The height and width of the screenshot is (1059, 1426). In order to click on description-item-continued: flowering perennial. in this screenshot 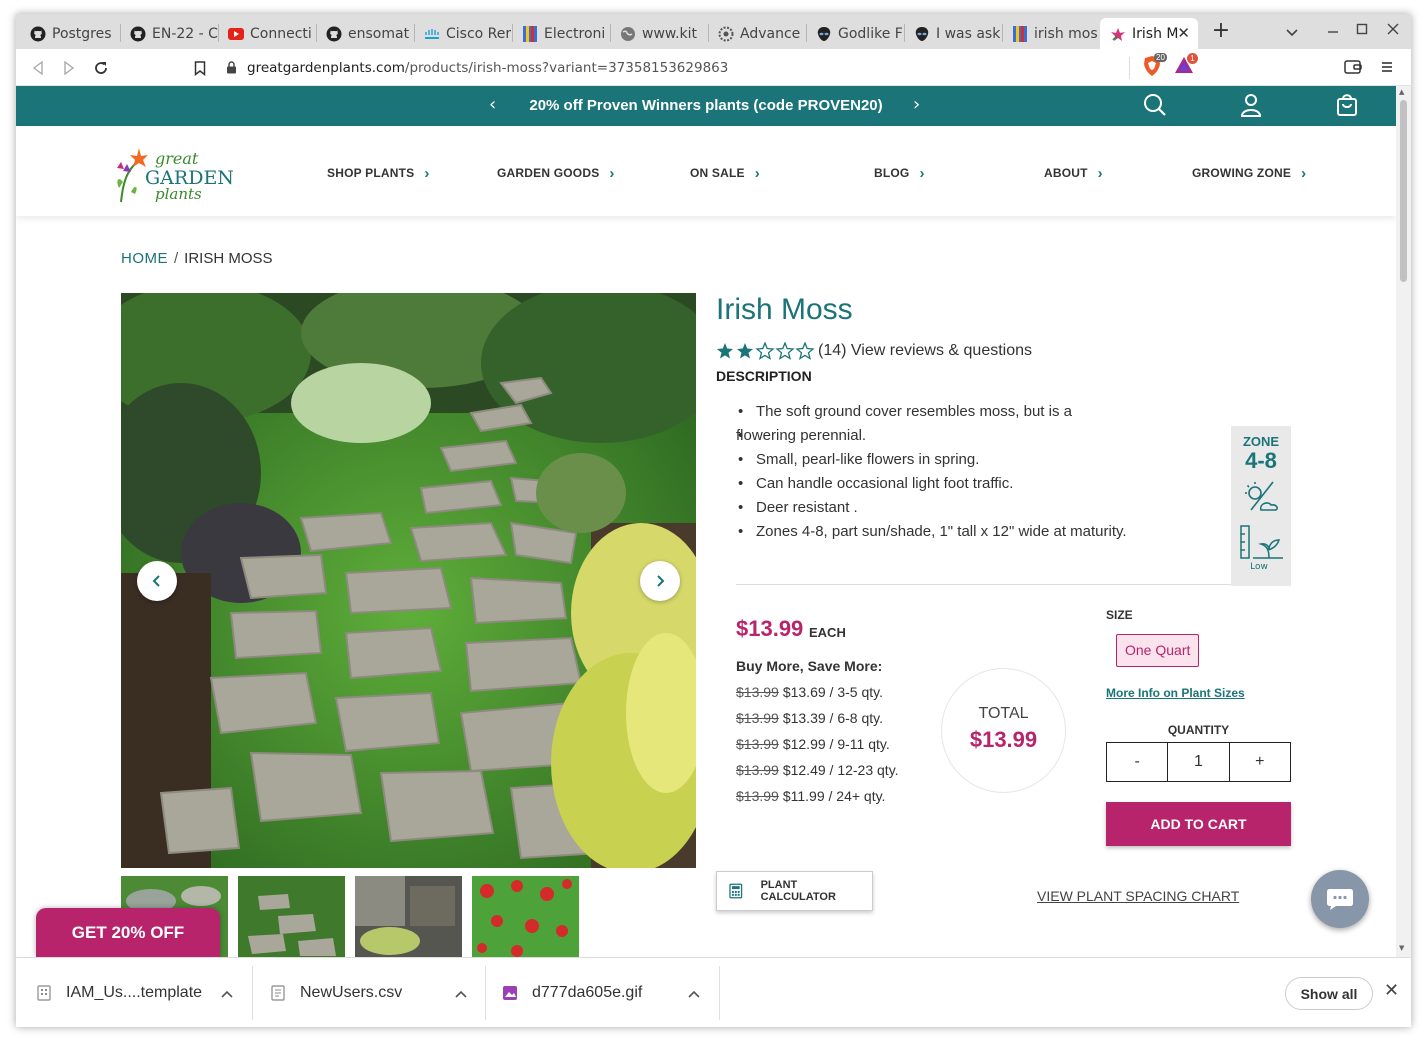, I will do `click(981, 436)`.